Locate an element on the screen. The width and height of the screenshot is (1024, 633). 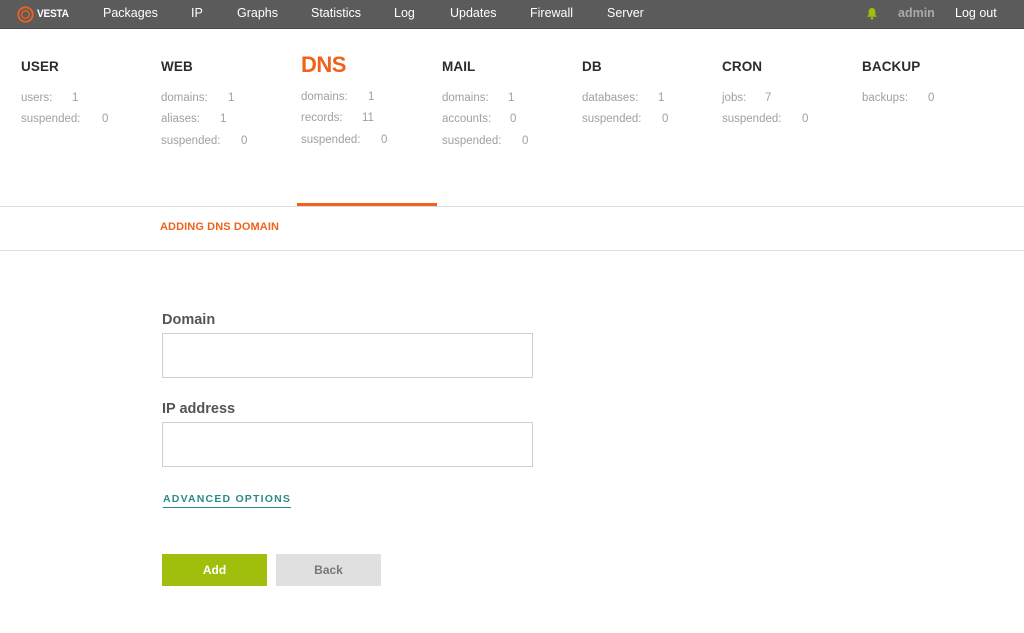
stat-label: users: is located at coordinates (37, 98).